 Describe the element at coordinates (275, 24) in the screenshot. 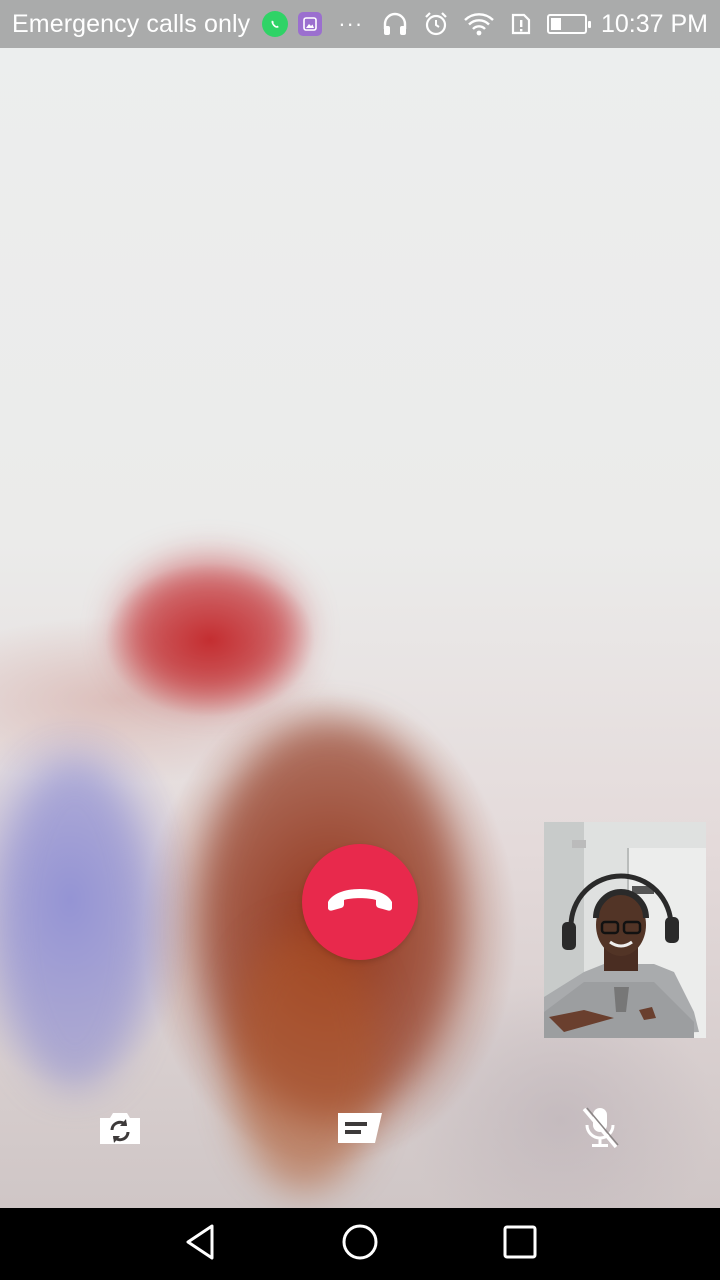

I see `whatsapp-icon` at that location.